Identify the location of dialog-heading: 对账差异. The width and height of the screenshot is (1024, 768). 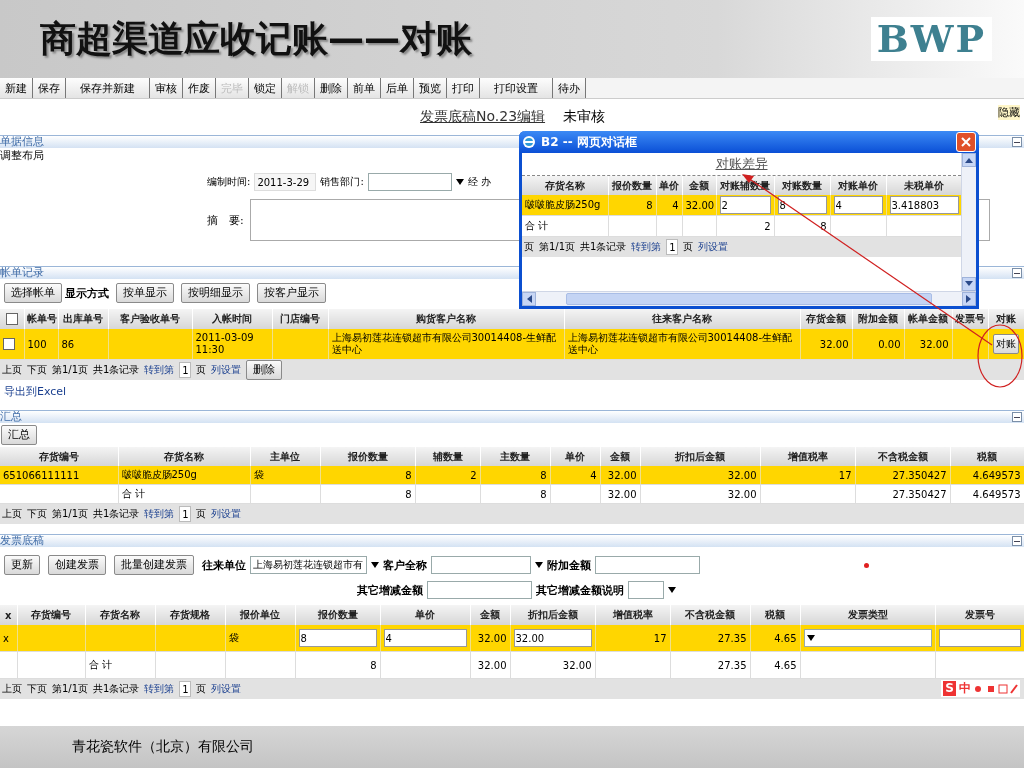
(741, 163).